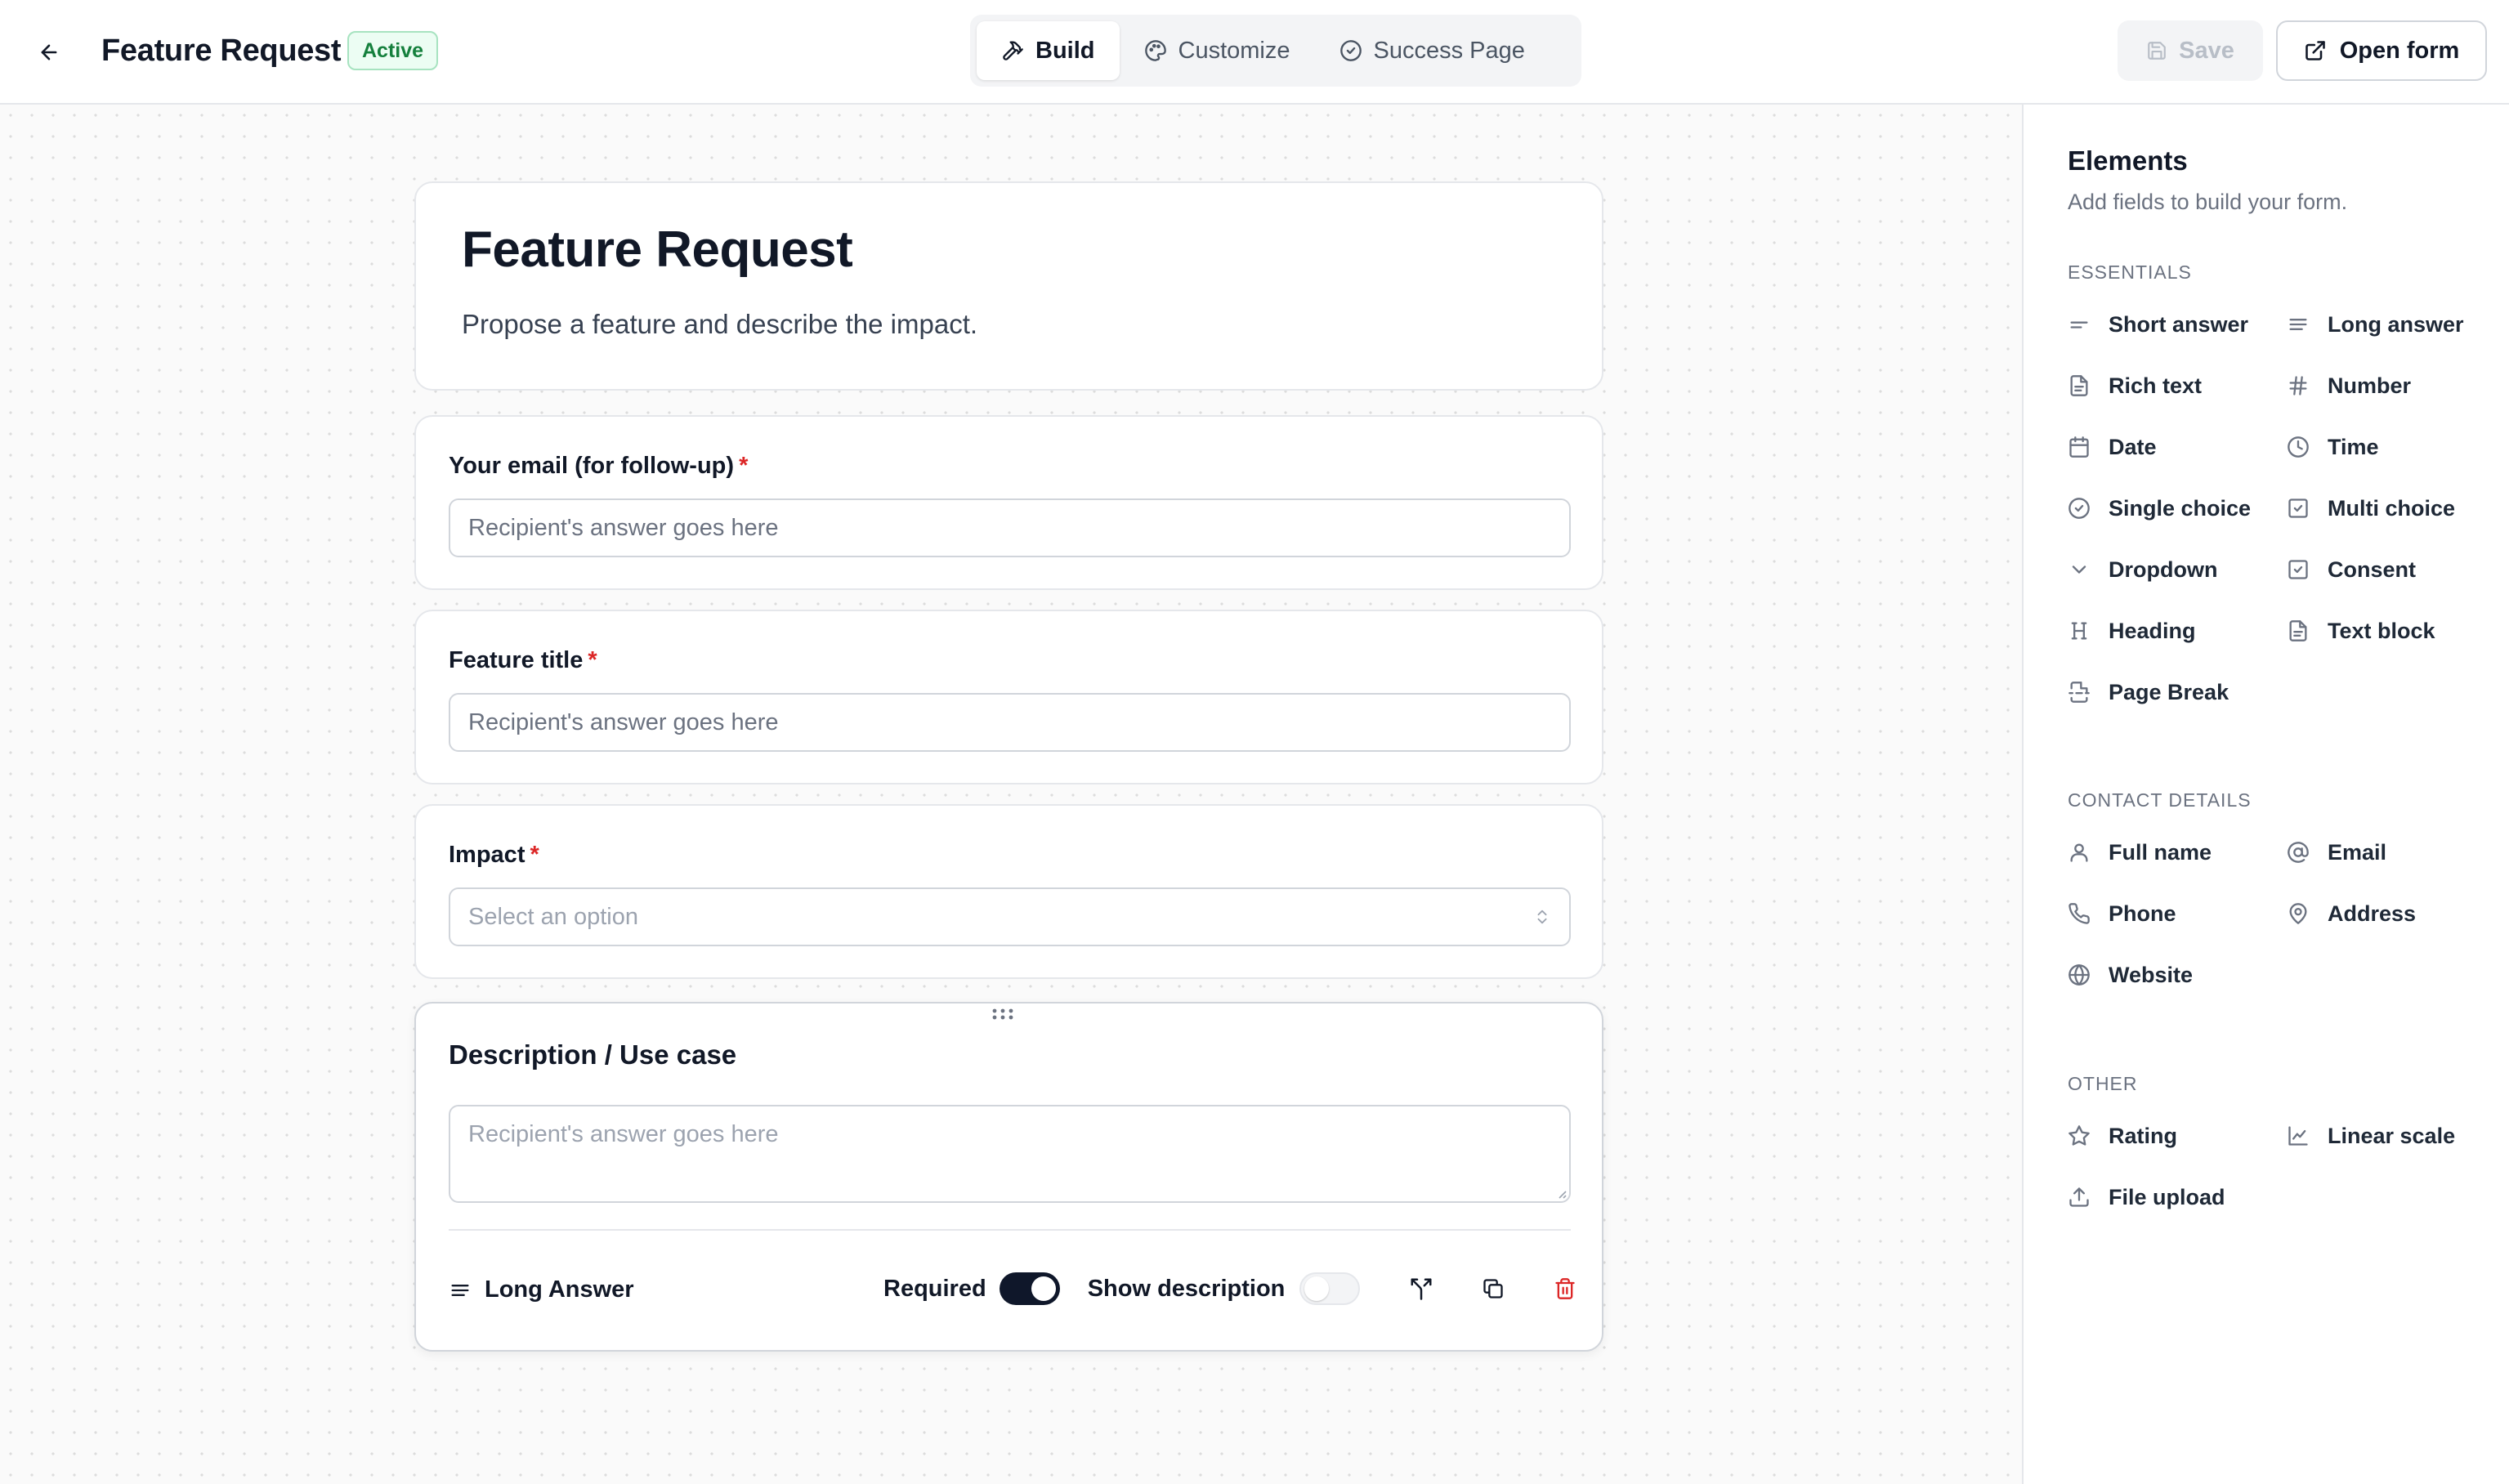 The width and height of the screenshot is (2509, 1484). I want to click on element-full-name: Full name, so click(2140, 852).